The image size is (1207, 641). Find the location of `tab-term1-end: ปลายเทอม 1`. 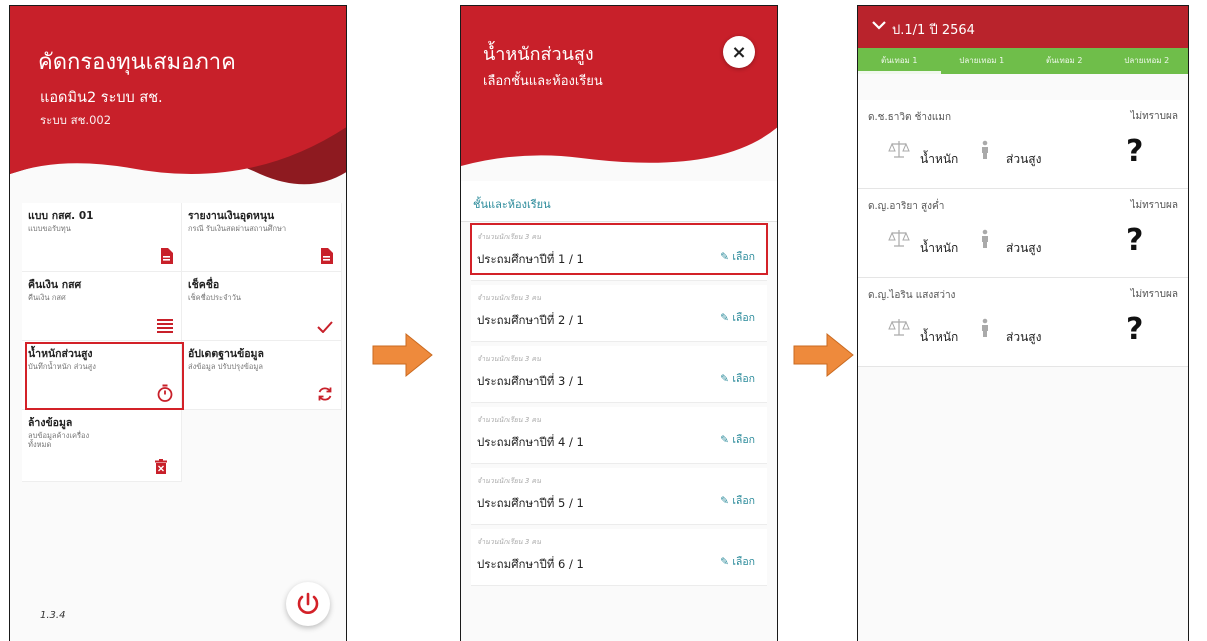

tab-term1-end: ปลายเทอม 1 is located at coordinates (982, 61).